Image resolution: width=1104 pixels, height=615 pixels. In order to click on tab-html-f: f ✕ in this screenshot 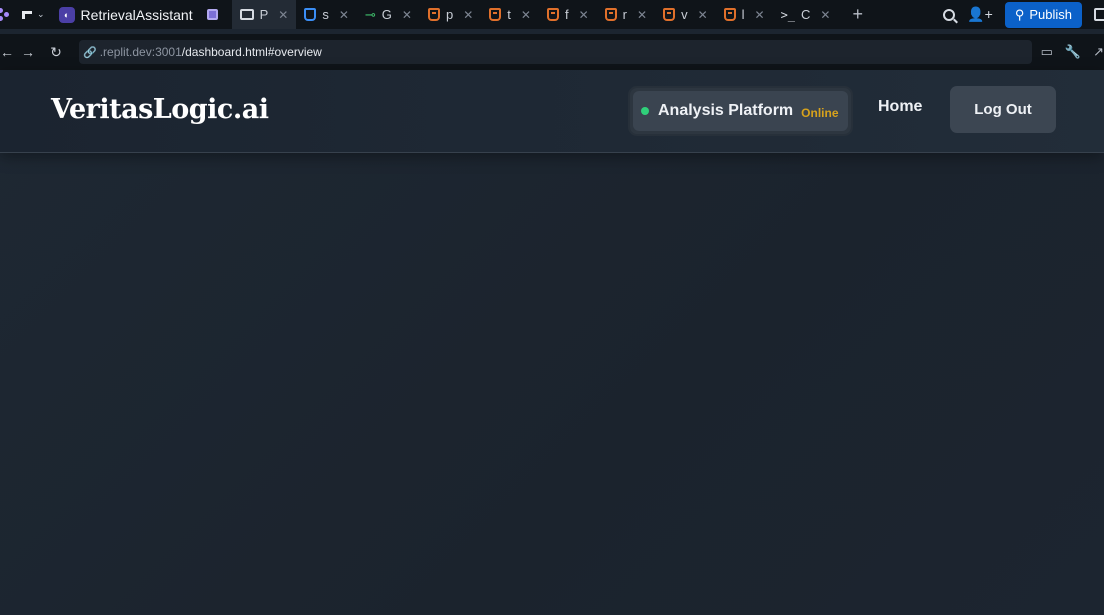, I will do `click(568, 14)`.